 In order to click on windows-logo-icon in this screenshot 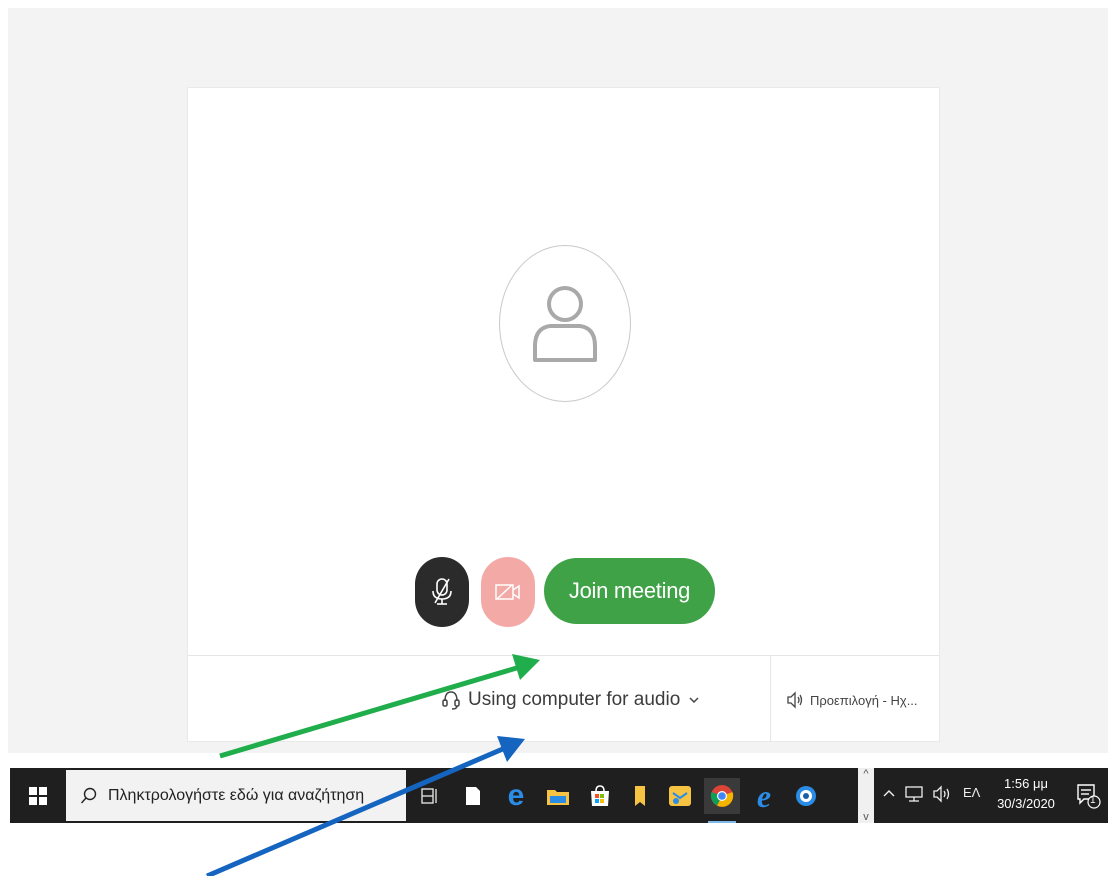, I will do `click(37, 795)`.